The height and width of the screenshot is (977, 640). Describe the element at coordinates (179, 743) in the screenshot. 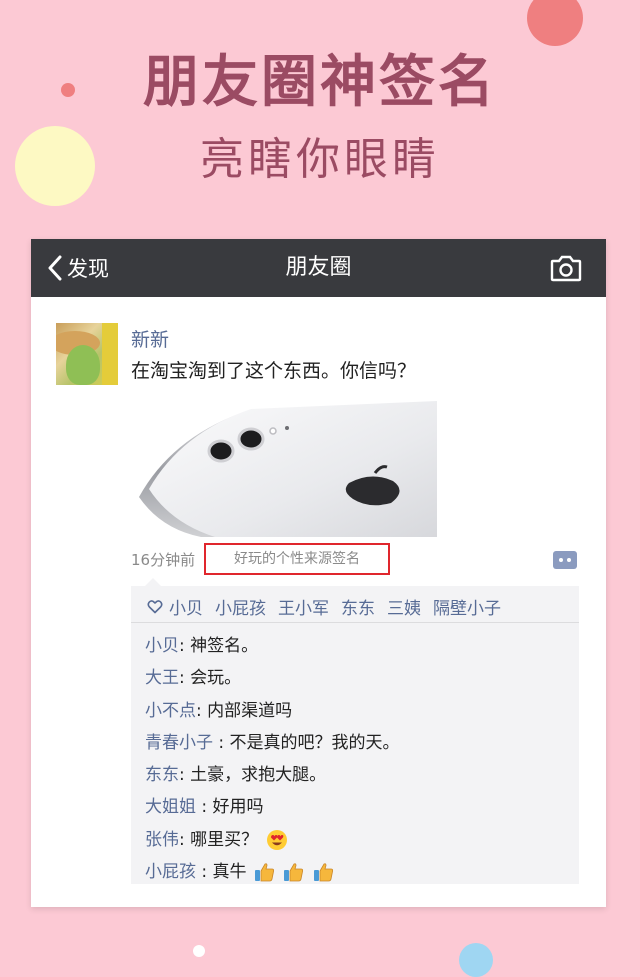

I see `comment-author: 青春小子` at that location.